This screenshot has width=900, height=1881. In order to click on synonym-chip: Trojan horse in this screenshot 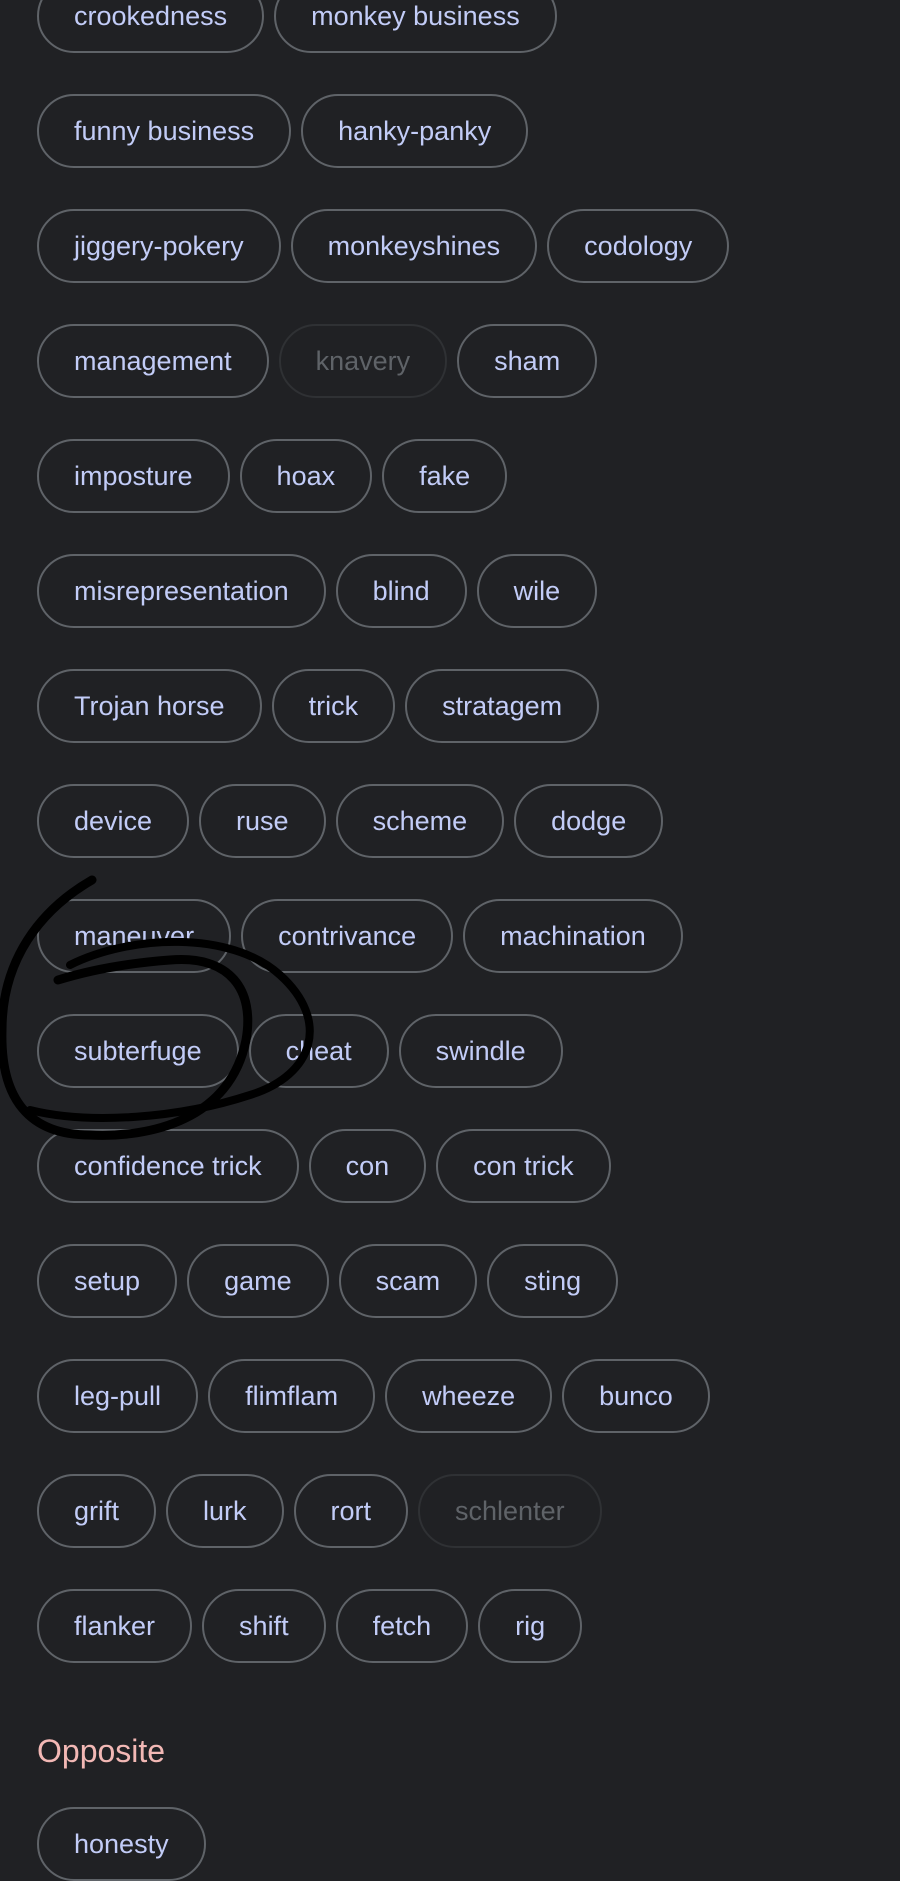, I will do `click(149, 706)`.